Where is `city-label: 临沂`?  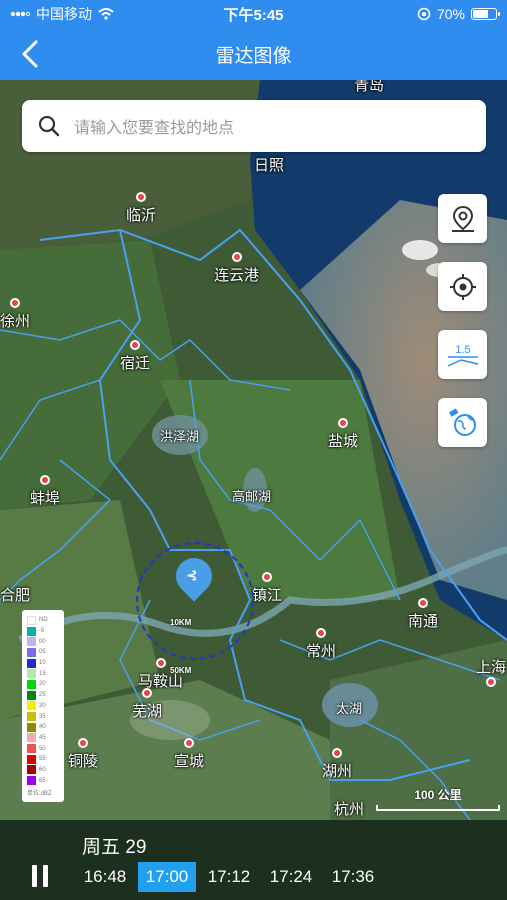 city-label: 临沂 is located at coordinates (141, 208).